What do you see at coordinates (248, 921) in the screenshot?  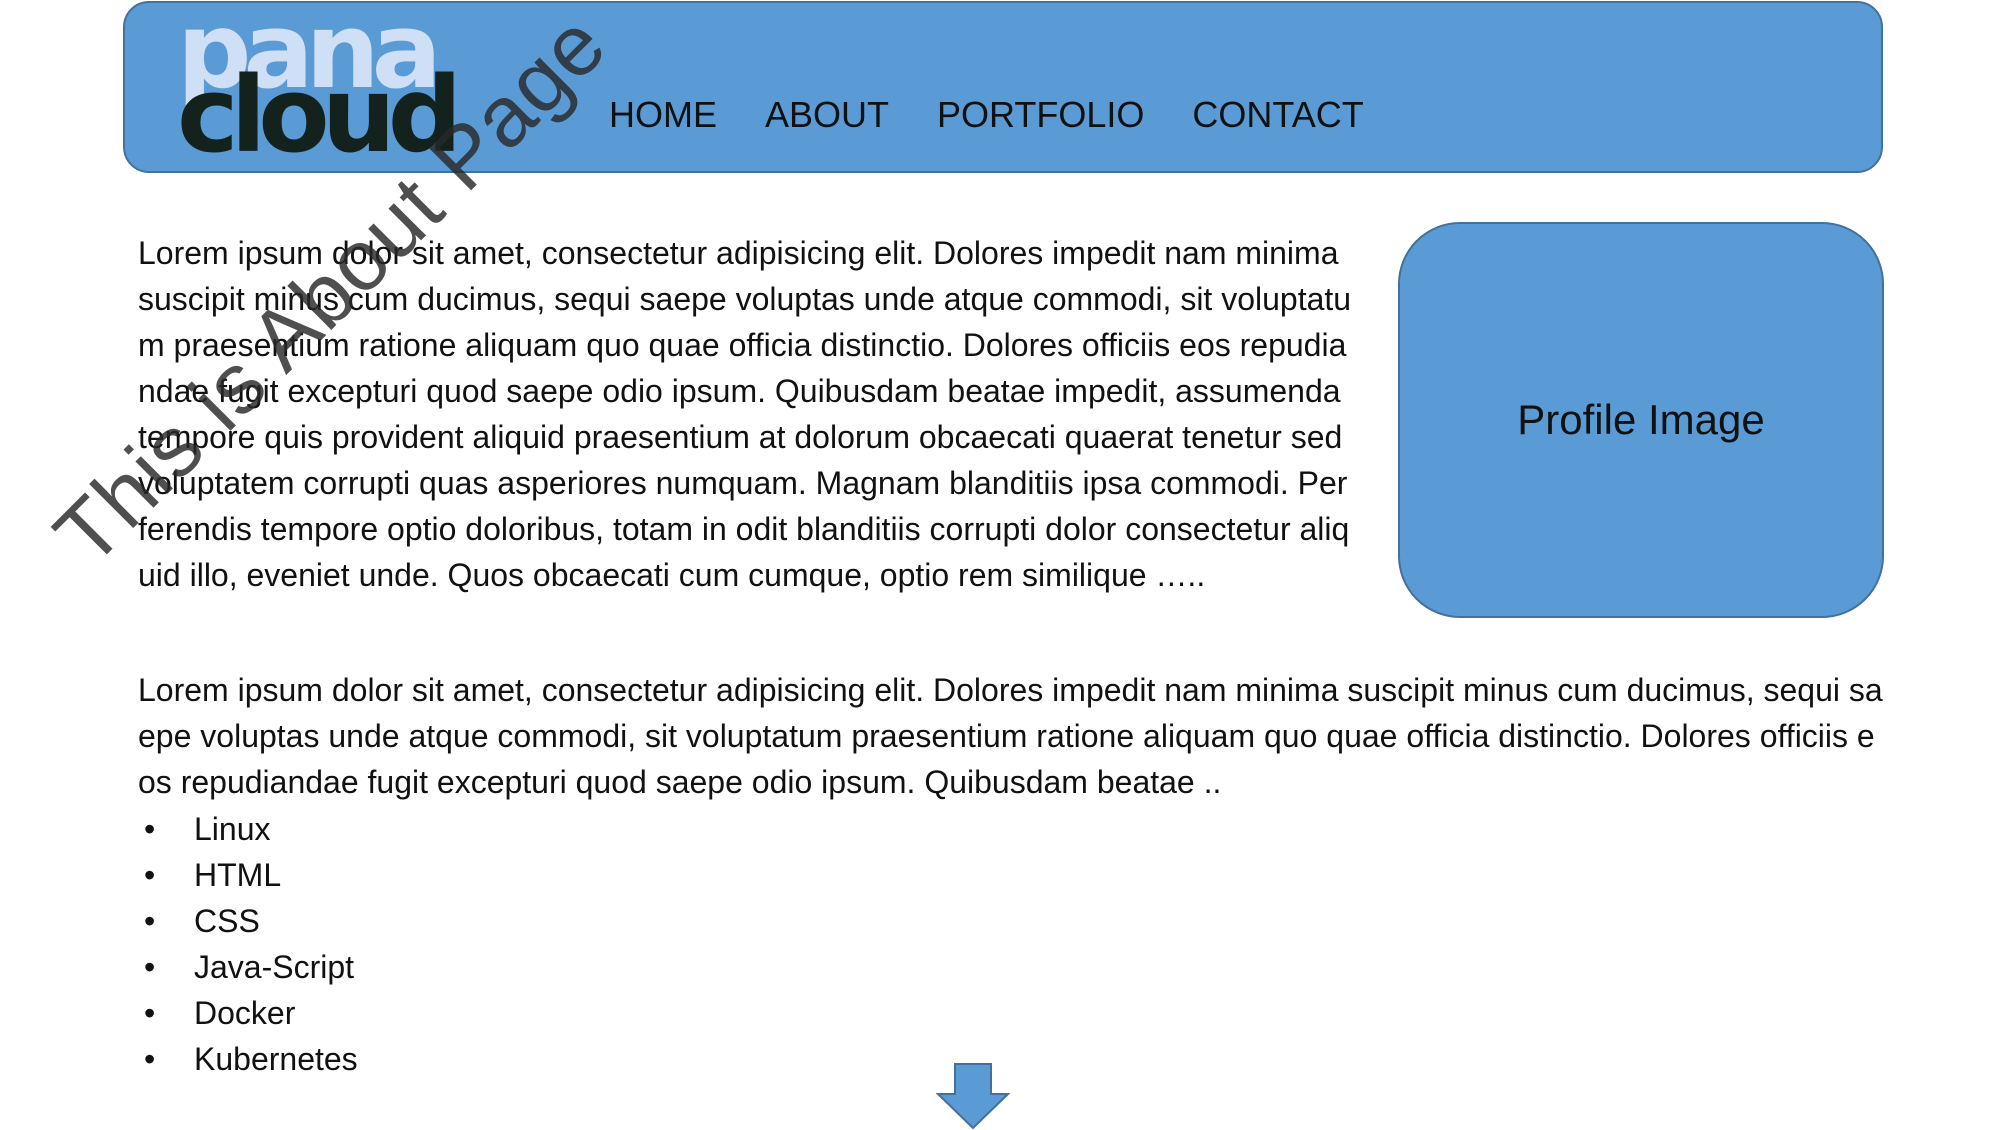 I see `skill-item-css: CSS` at bounding box center [248, 921].